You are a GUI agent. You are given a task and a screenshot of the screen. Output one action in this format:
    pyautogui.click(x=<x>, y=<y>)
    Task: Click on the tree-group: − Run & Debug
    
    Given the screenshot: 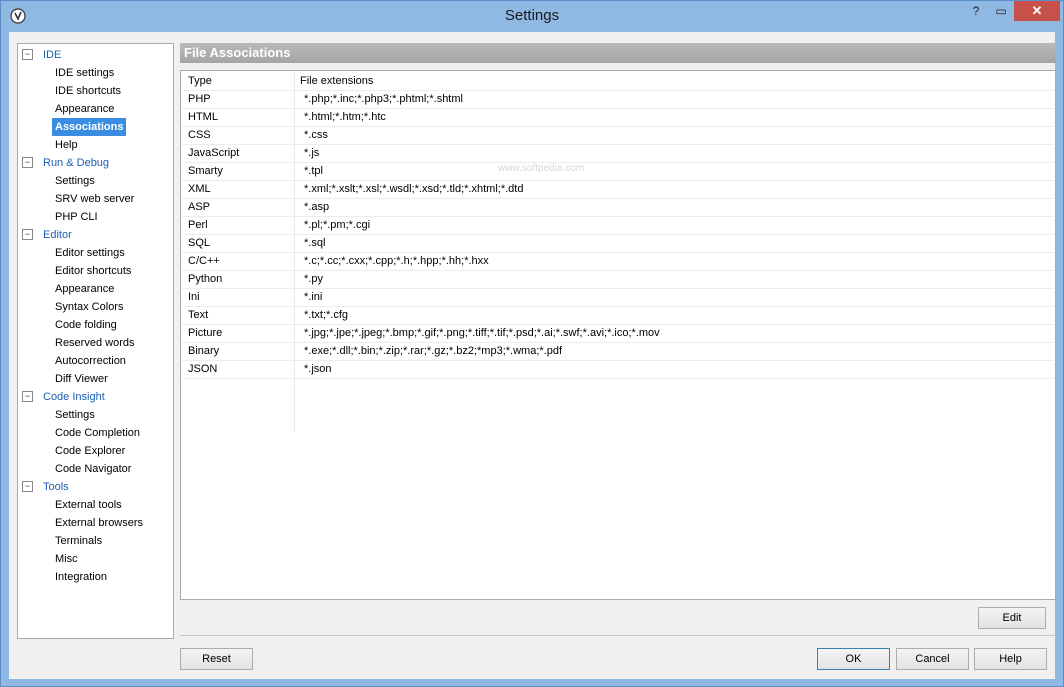 What is the action you would take?
    pyautogui.click(x=65, y=163)
    